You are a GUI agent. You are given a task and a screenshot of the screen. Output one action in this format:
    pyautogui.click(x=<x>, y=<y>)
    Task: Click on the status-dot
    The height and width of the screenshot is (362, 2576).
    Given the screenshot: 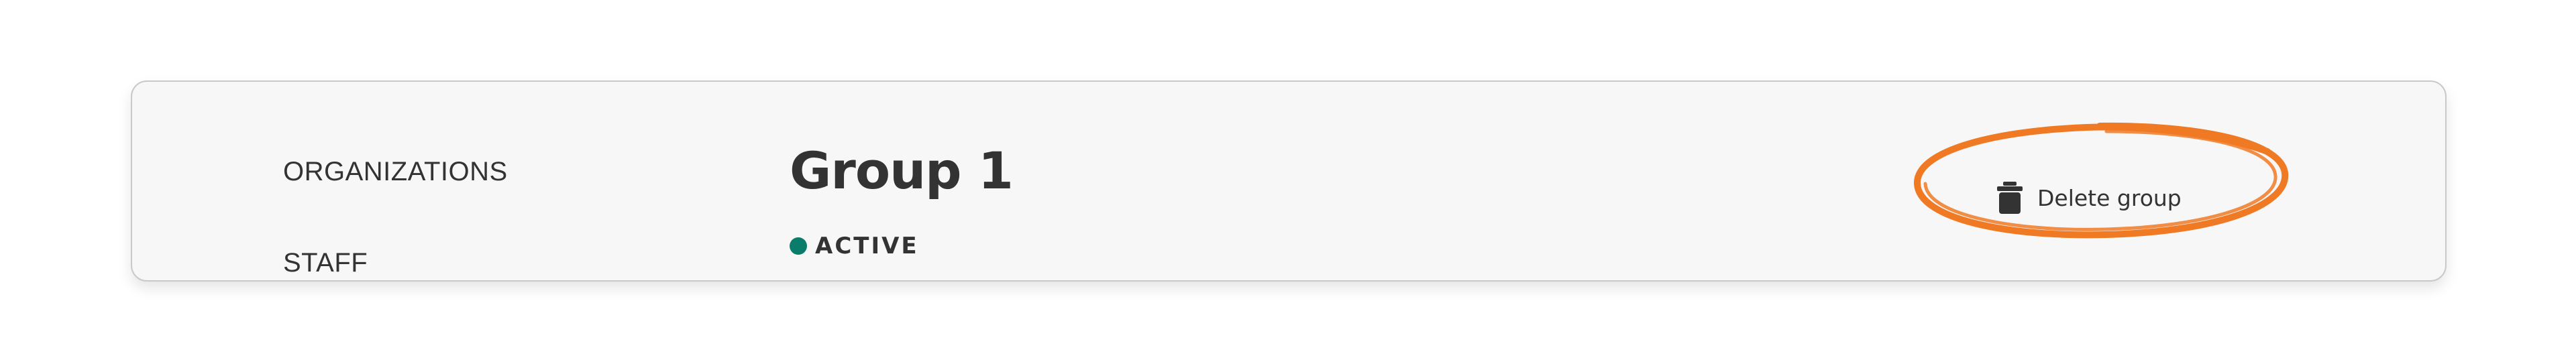 What is the action you would take?
    pyautogui.click(x=798, y=246)
    